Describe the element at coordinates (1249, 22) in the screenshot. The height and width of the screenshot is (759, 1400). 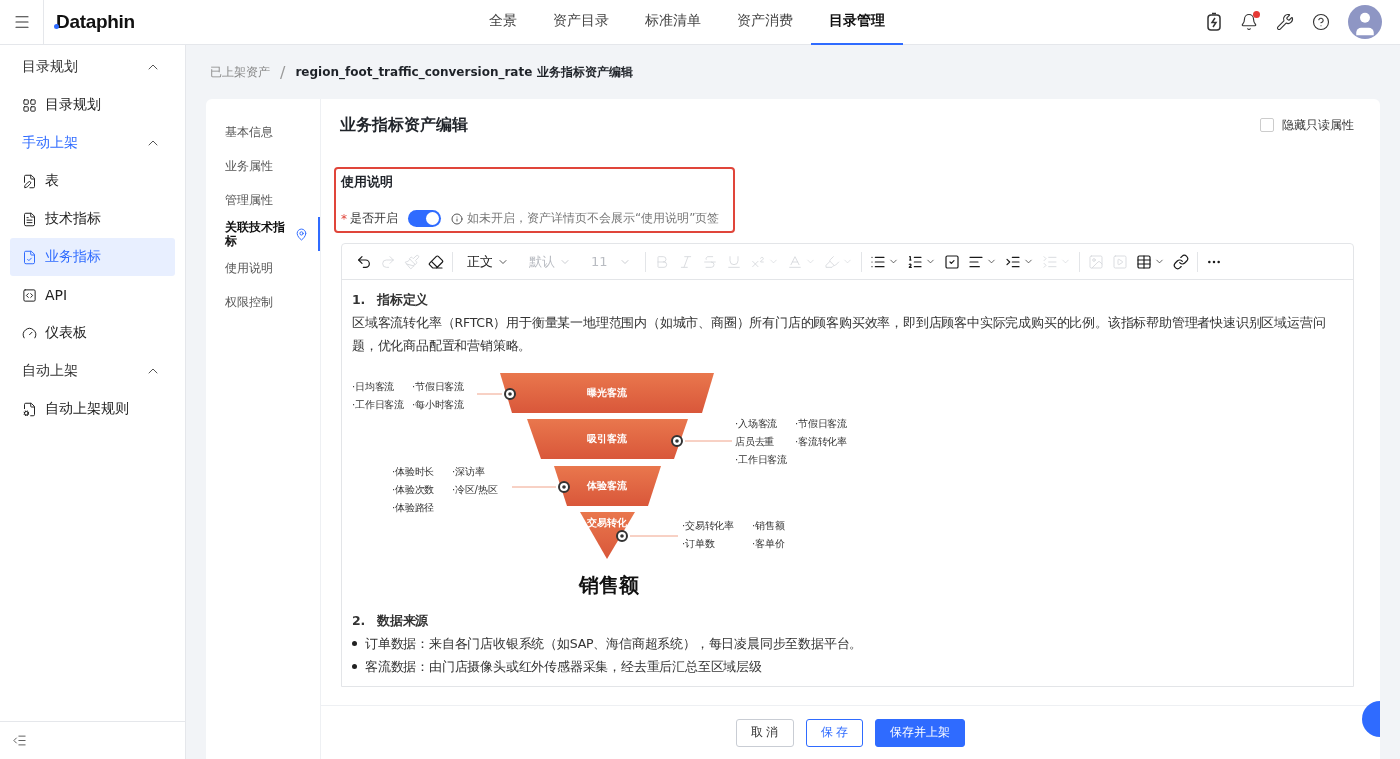
I see `notification-icon` at that location.